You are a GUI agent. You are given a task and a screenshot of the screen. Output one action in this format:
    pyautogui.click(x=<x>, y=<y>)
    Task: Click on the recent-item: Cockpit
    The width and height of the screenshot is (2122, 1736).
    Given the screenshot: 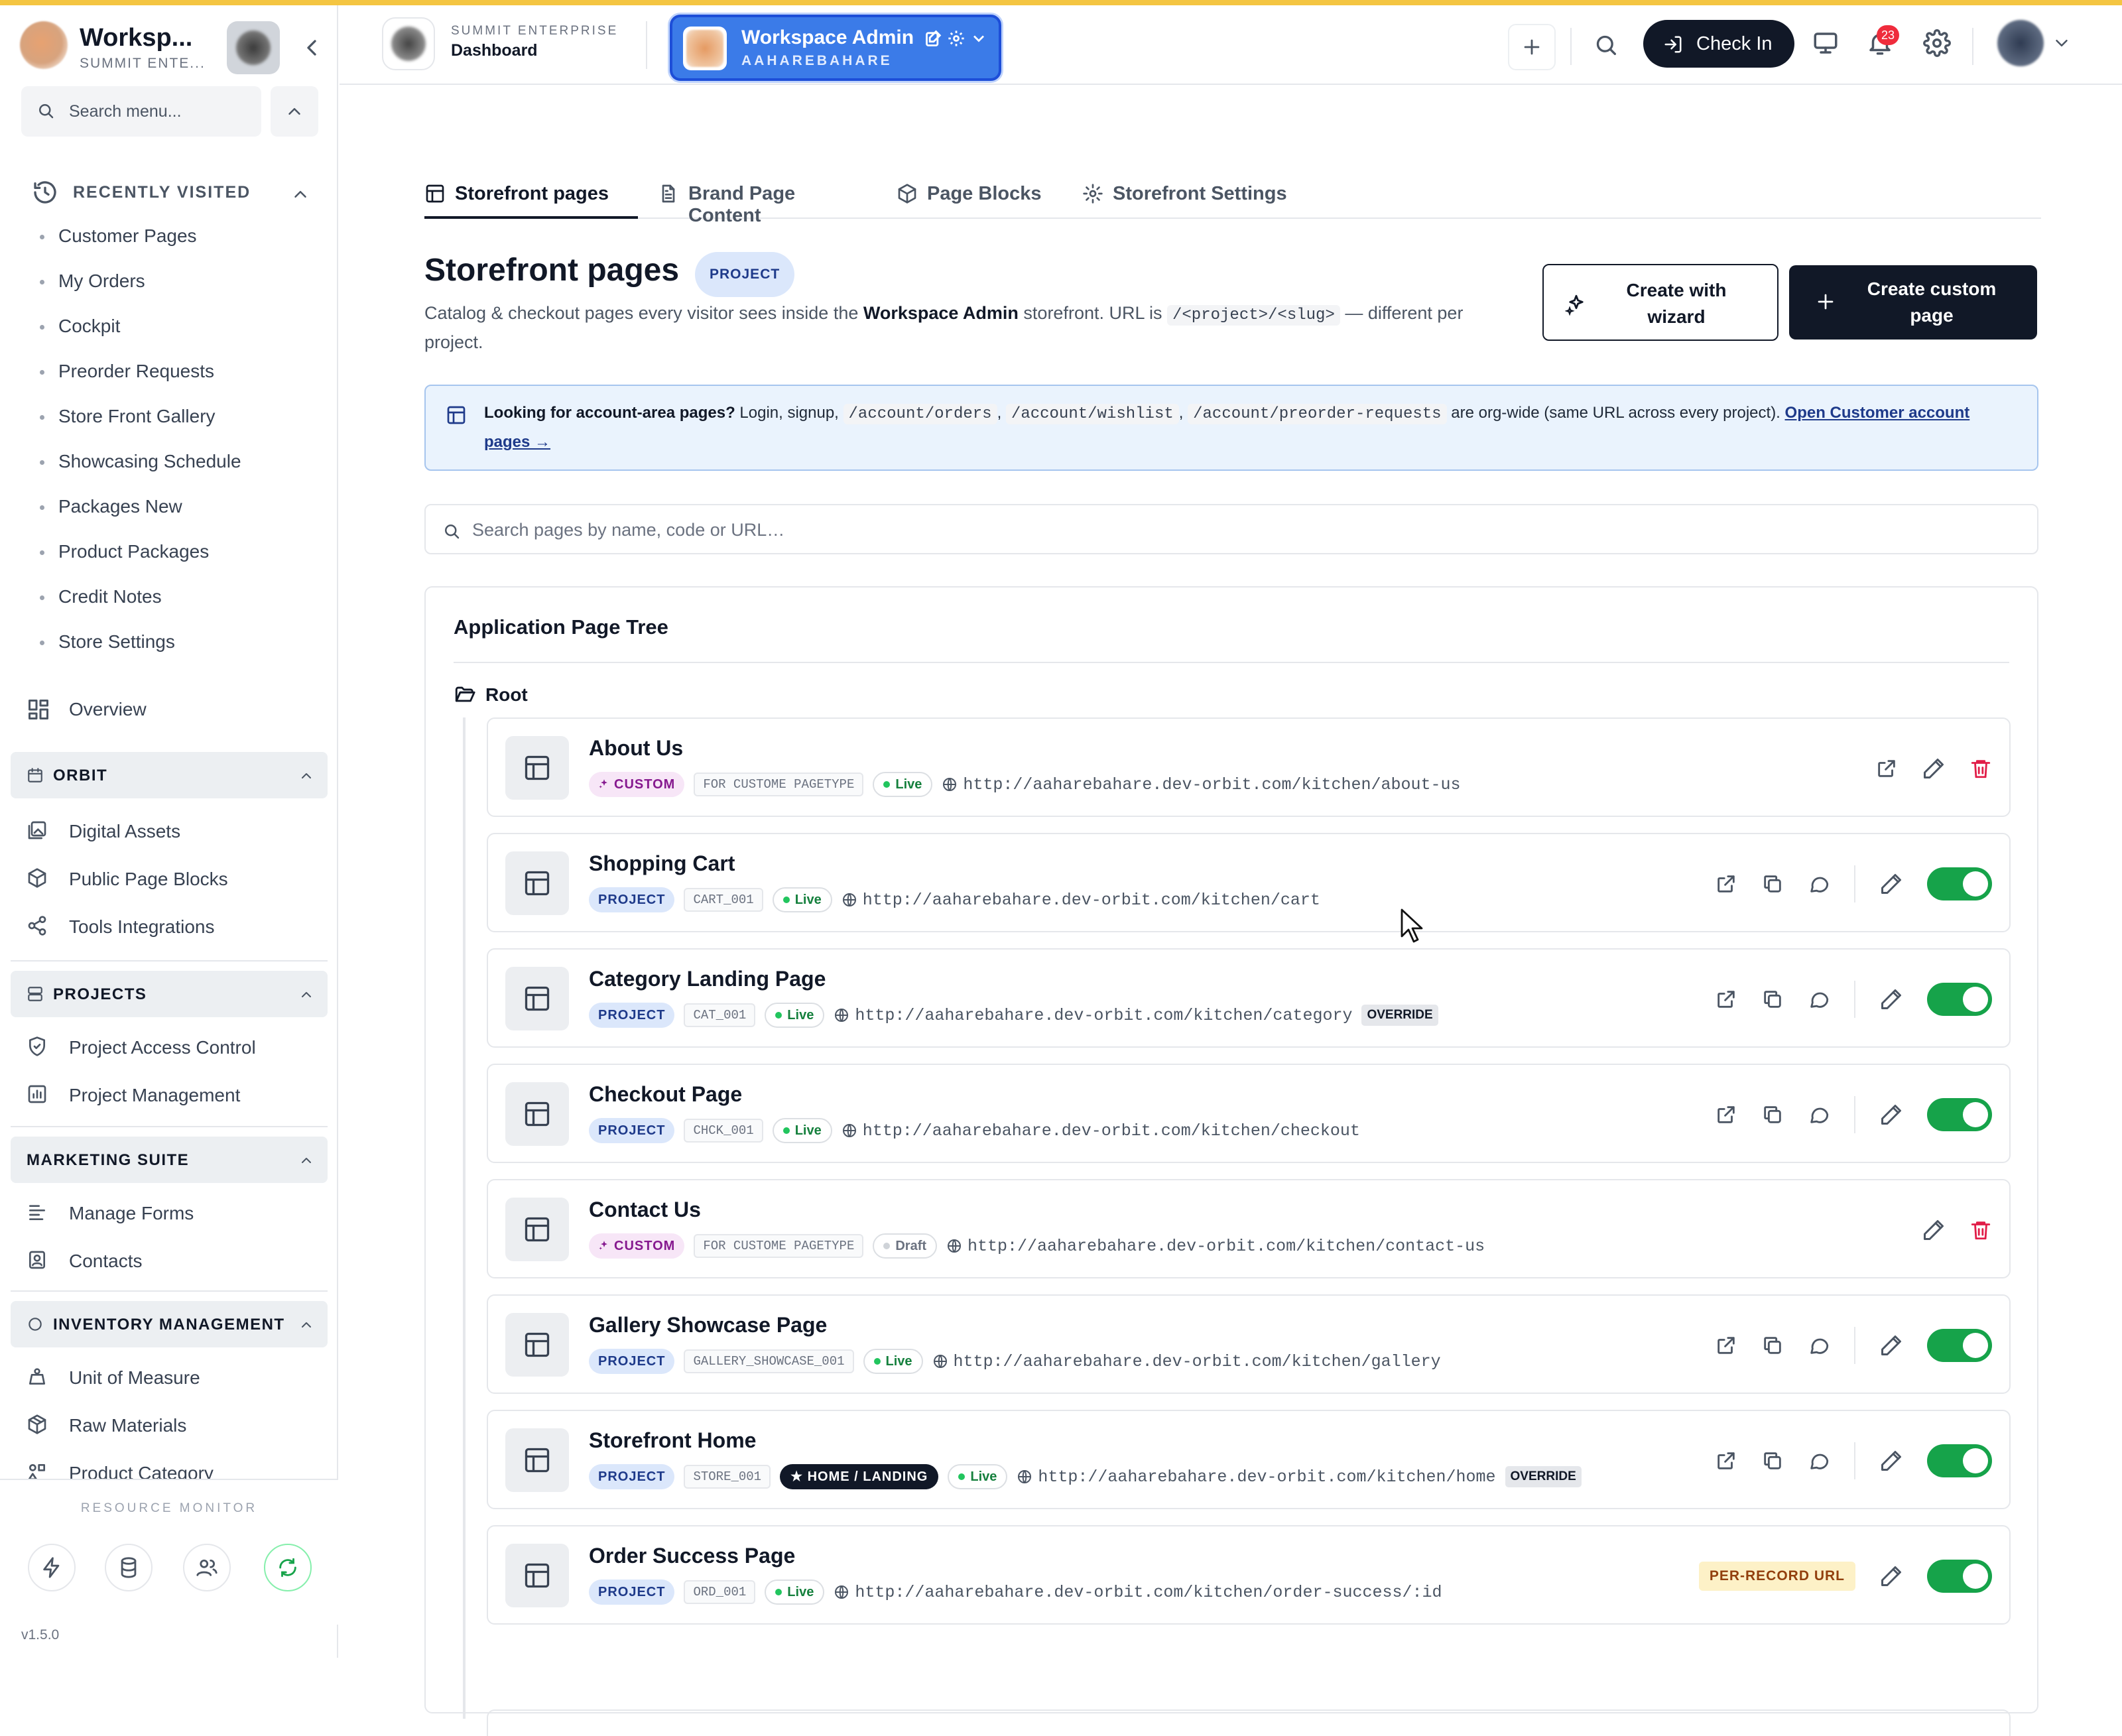 What is the action you would take?
    pyautogui.click(x=176, y=335)
    